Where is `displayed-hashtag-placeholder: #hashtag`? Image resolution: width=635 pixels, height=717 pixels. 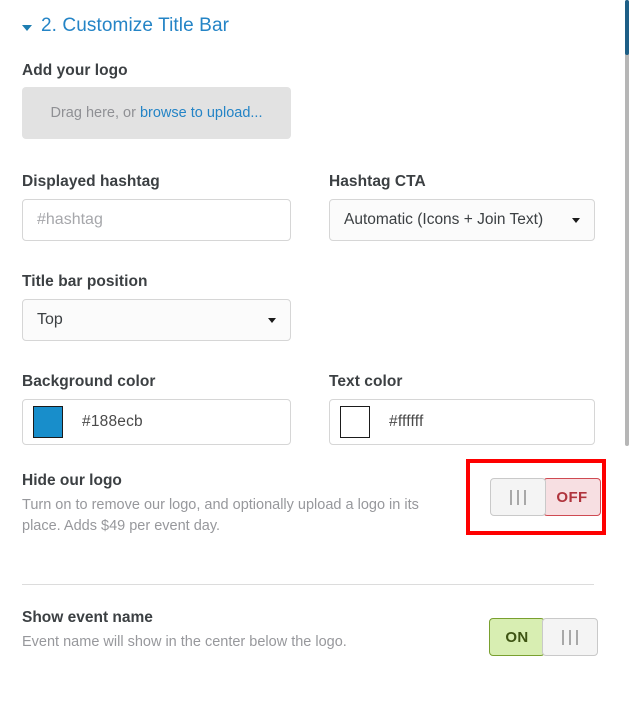
displayed-hashtag-placeholder: #hashtag is located at coordinates (70, 219).